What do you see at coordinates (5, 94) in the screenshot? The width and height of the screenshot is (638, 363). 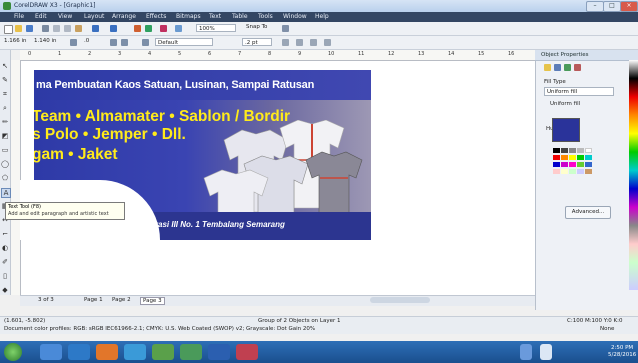 I see `crop-tool-icon: ⌗` at bounding box center [5, 94].